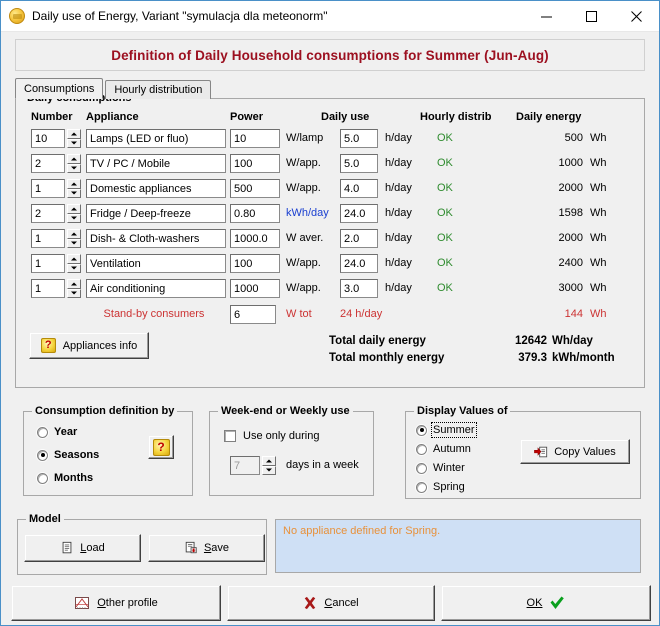 The image size is (660, 626). Describe the element at coordinates (156, 163) in the screenshot. I see `appliance-input: TV / PC / Mobile` at that location.